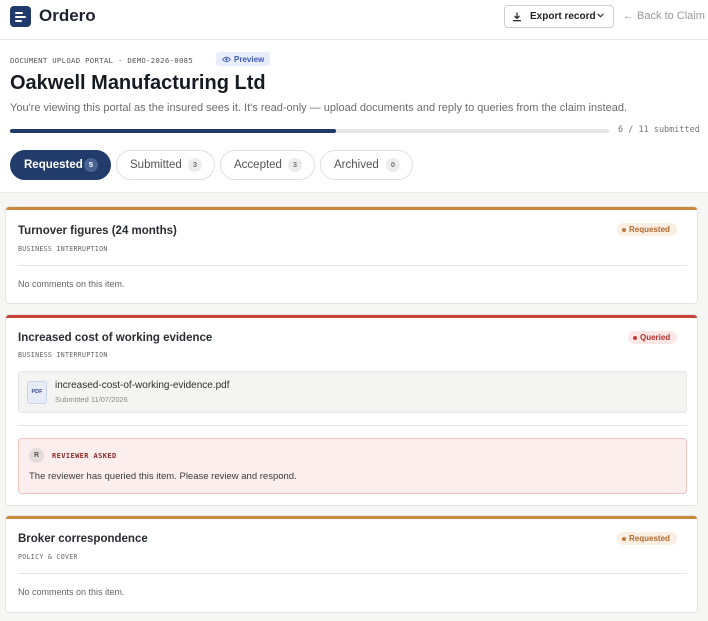  What do you see at coordinates (97, 231) in the screenshot?
I see `card-title: Turnover figures (24 months)` at bounding box center [97, 231].